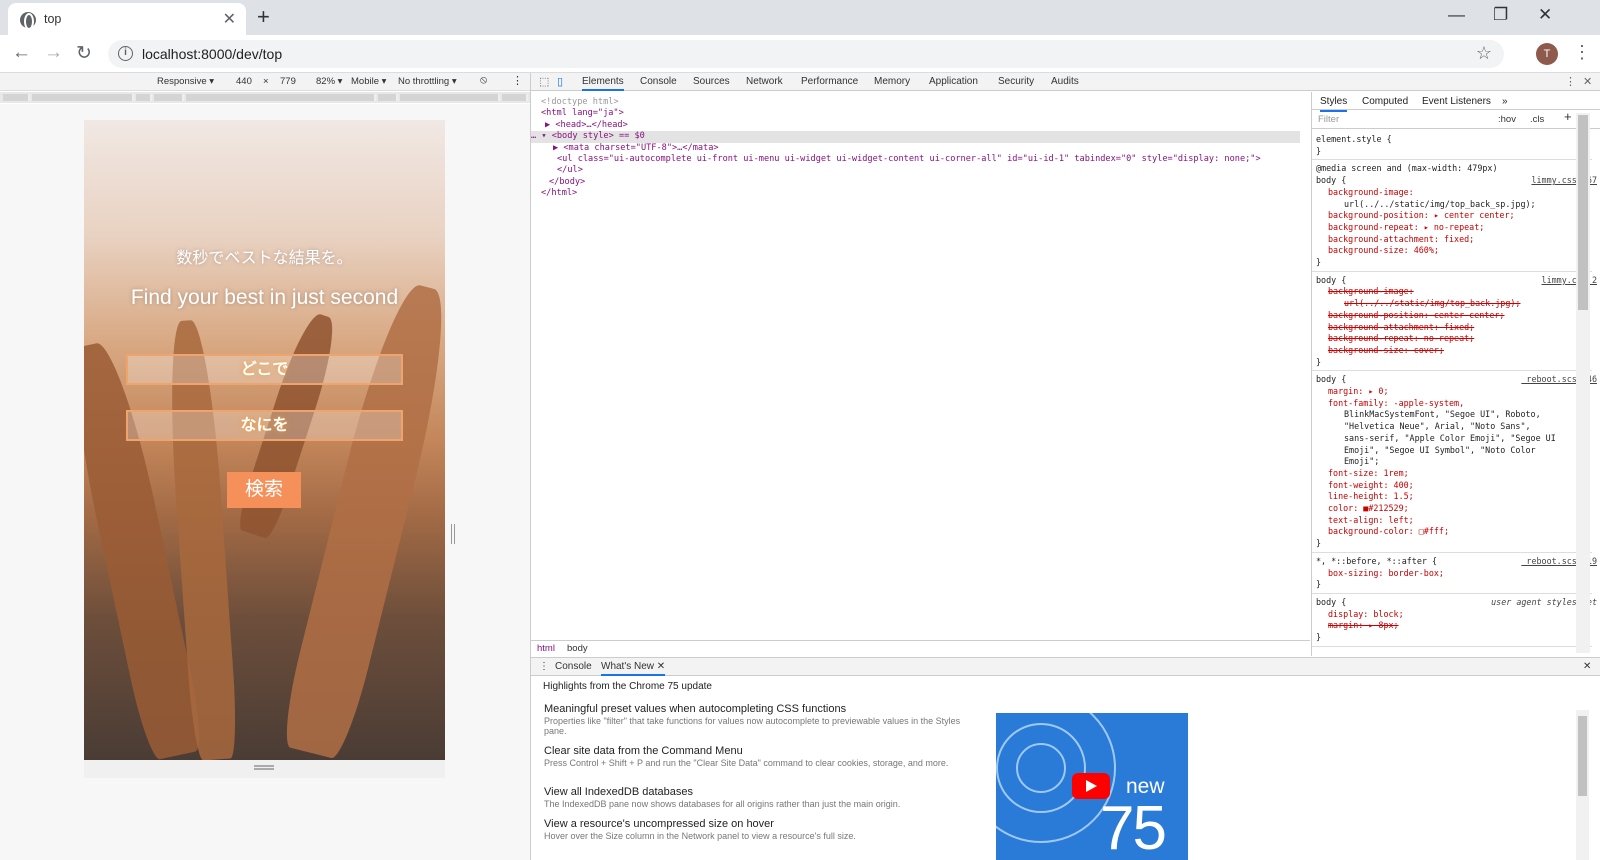 The image size is (1600, 860). Describe the element at coordinates (560, 81) in the screenshot. I see `device-toggle-icon: ▯` at that location.